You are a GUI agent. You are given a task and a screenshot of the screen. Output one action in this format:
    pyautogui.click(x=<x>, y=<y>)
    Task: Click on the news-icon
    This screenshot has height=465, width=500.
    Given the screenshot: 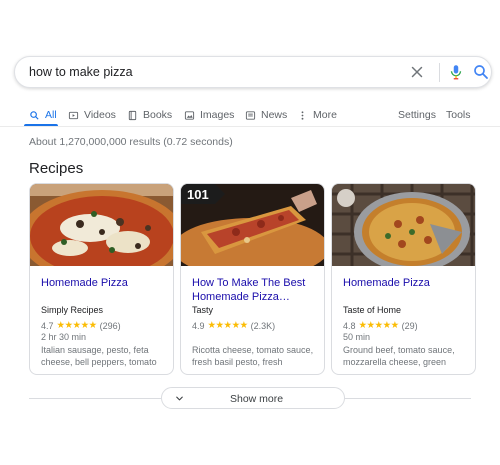 What is the action you would take?
    pyautogui.click(x=250, y=115)
    